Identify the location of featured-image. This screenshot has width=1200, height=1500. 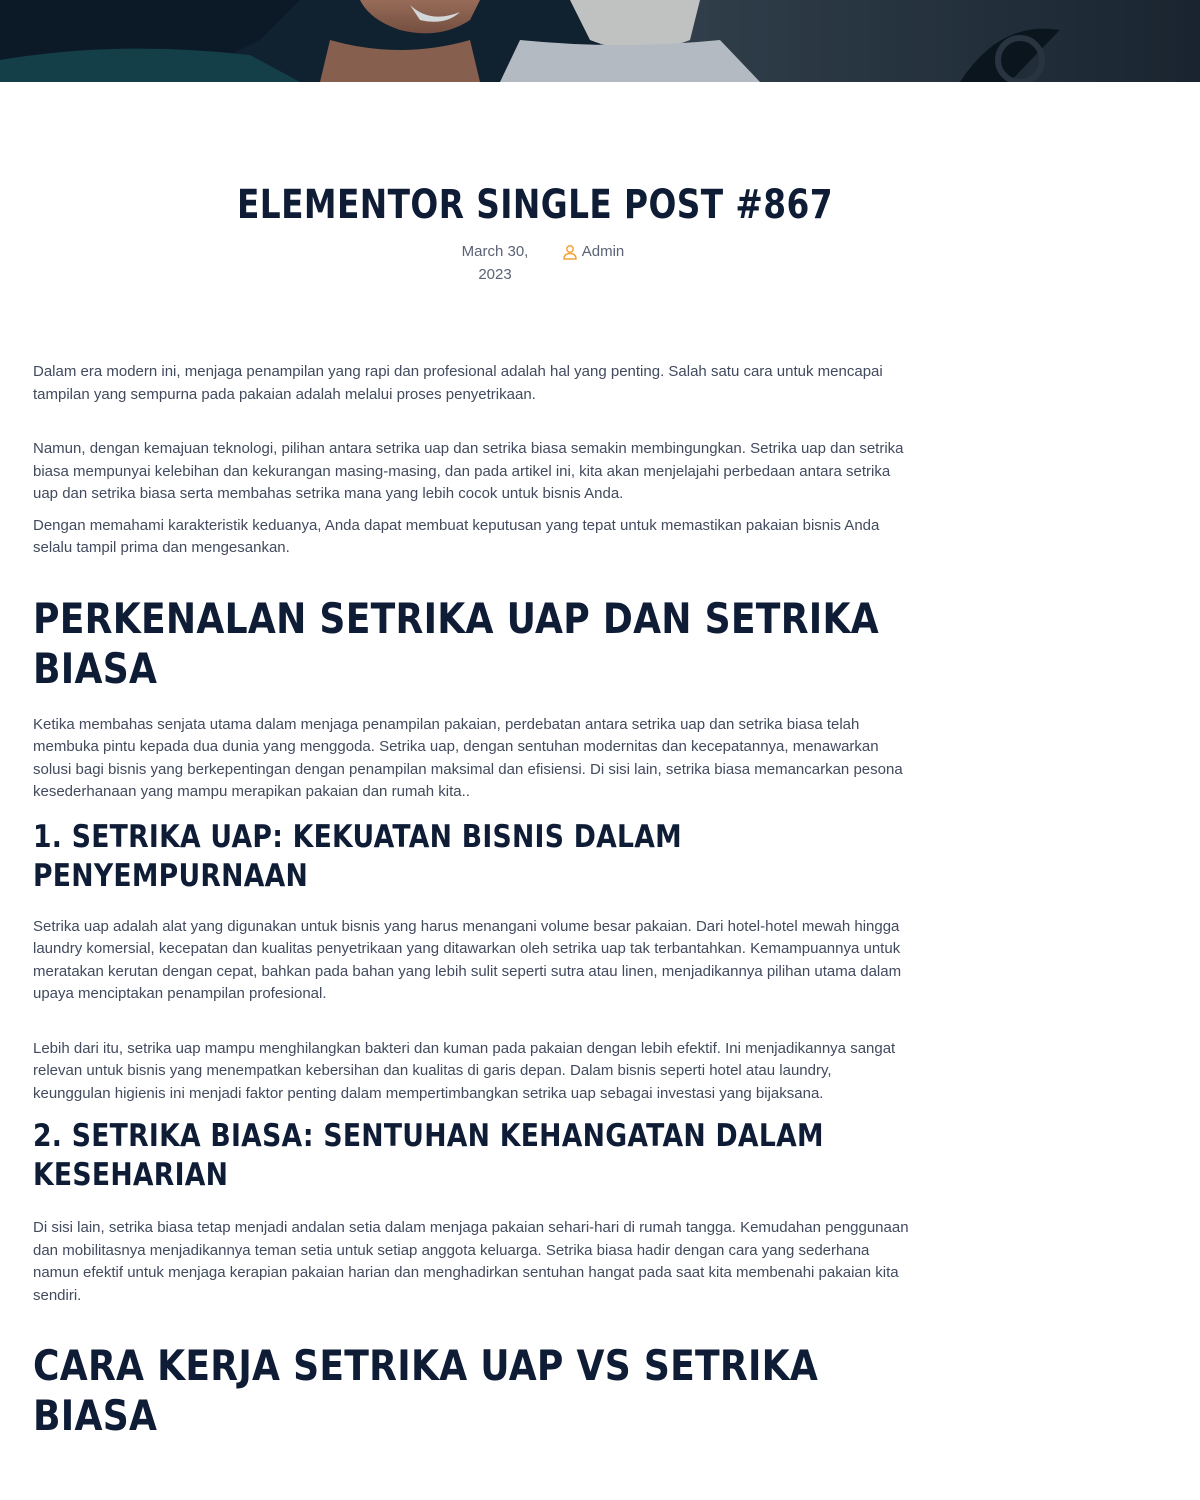
(600, 41).